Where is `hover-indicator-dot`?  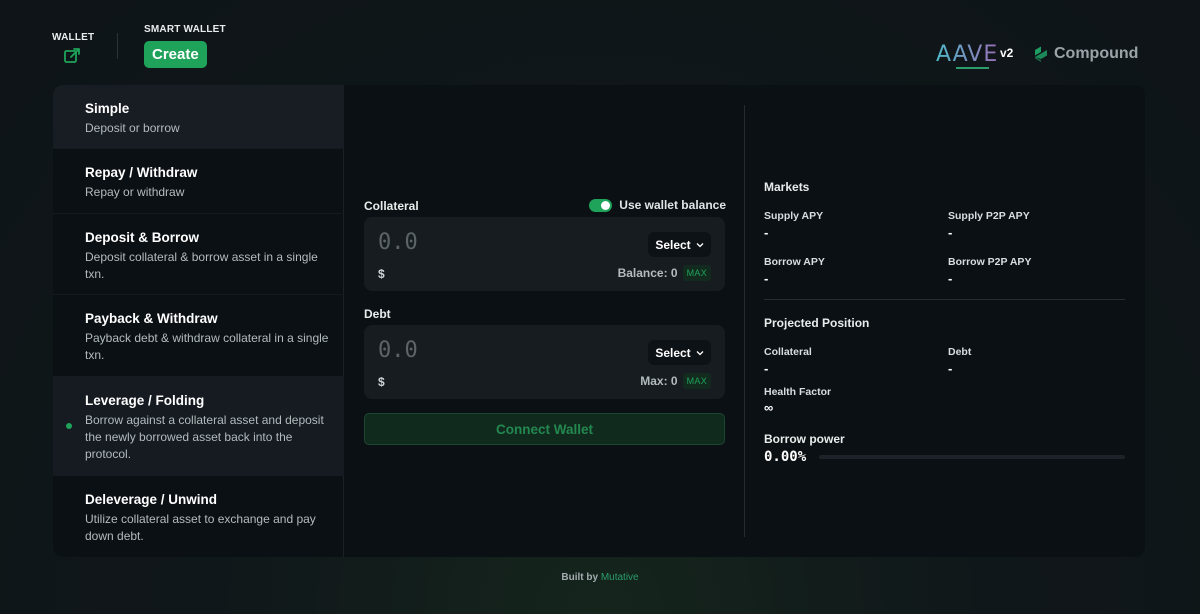
hover-indicator-dot is located at coordinates (69, 426).